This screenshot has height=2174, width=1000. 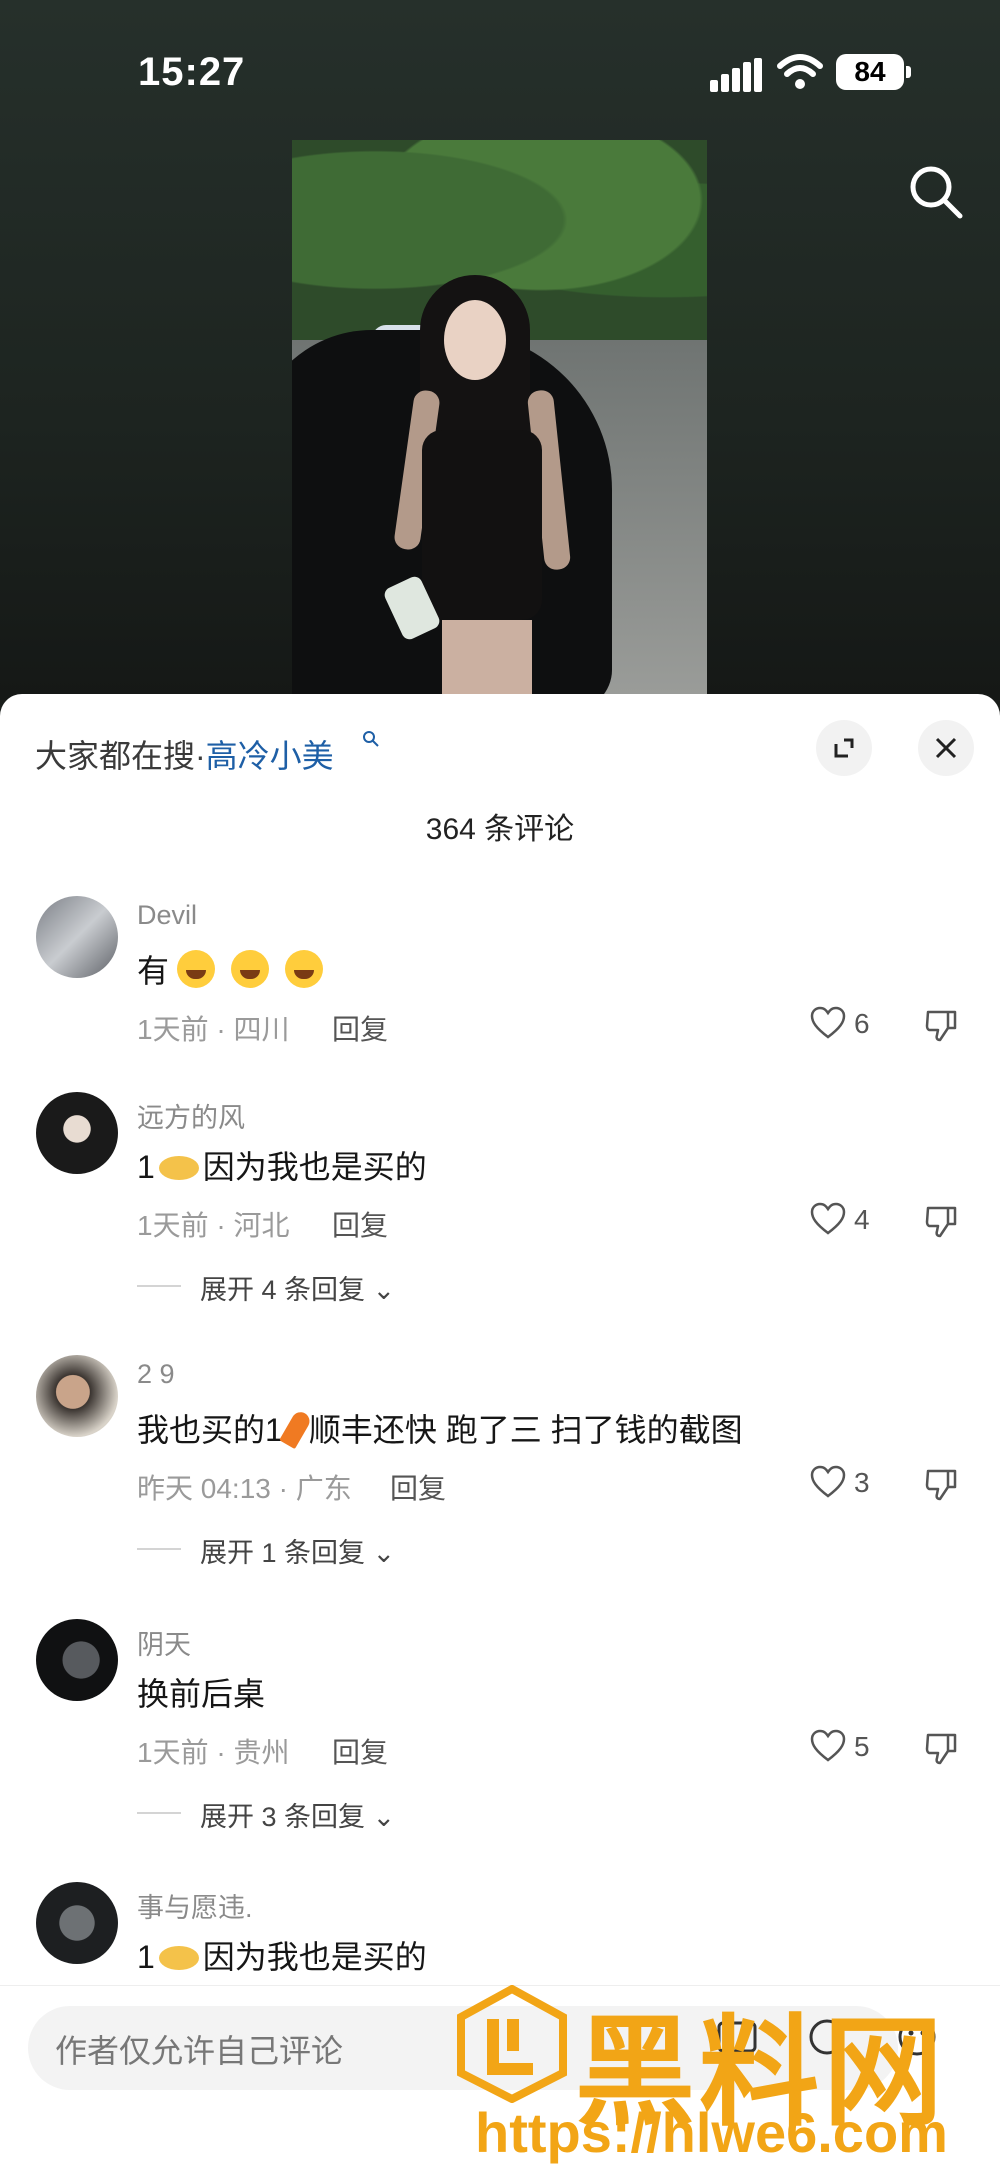 What do you see at coordinates (244, 1488) in the screenshot?
I see `comment-meta: 昨天 04:13 · 广东` at bounding box center [244, 1488].